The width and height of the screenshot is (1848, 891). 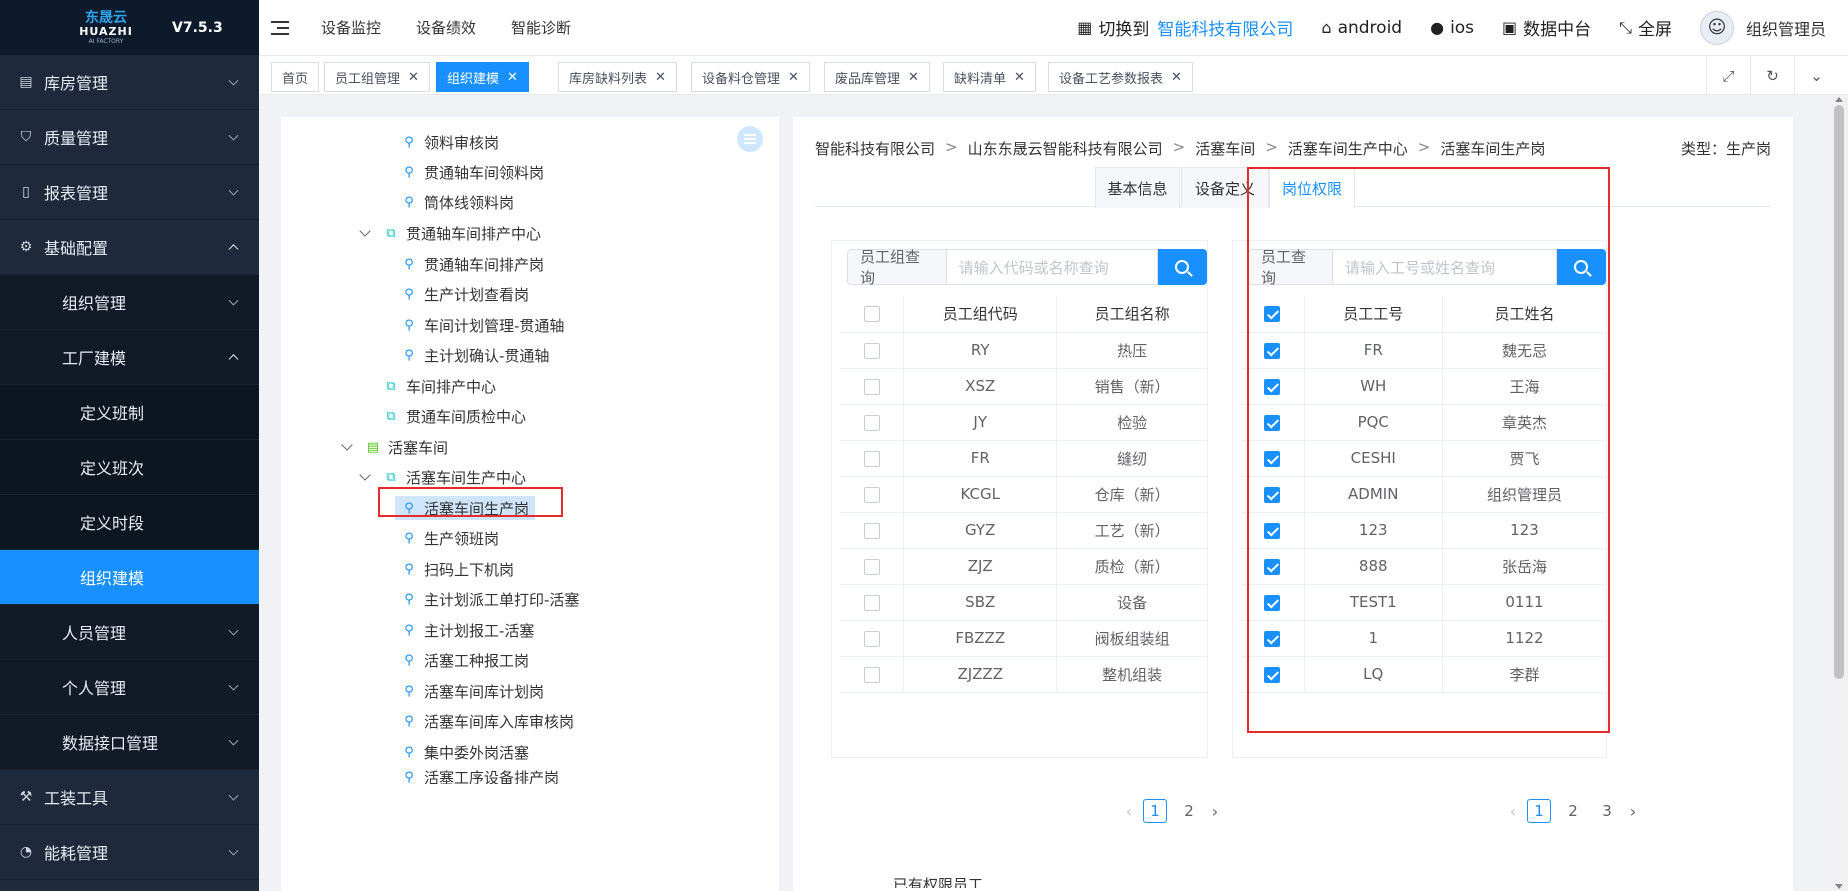 What do you see at coordinates (129, 412) in the screenshot?
I see `sidebar-item-define-shift-system: 定义班制` at bounding box center [129, 412].